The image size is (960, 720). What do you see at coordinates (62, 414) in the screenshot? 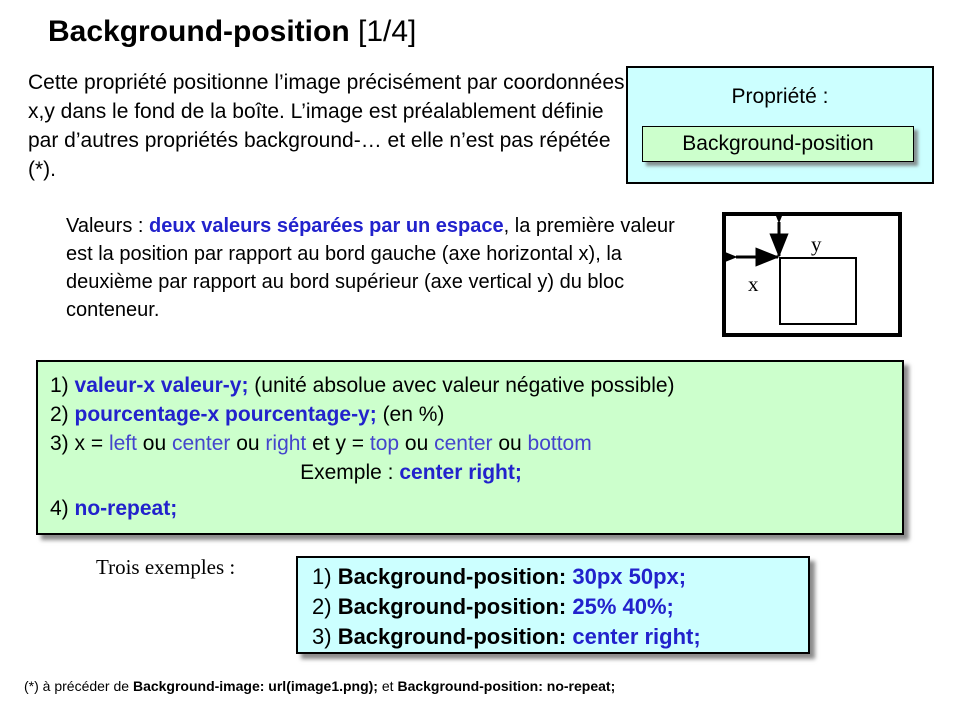
I see `syntax-line-2-num: 2)` at bounding box center [62, 414].